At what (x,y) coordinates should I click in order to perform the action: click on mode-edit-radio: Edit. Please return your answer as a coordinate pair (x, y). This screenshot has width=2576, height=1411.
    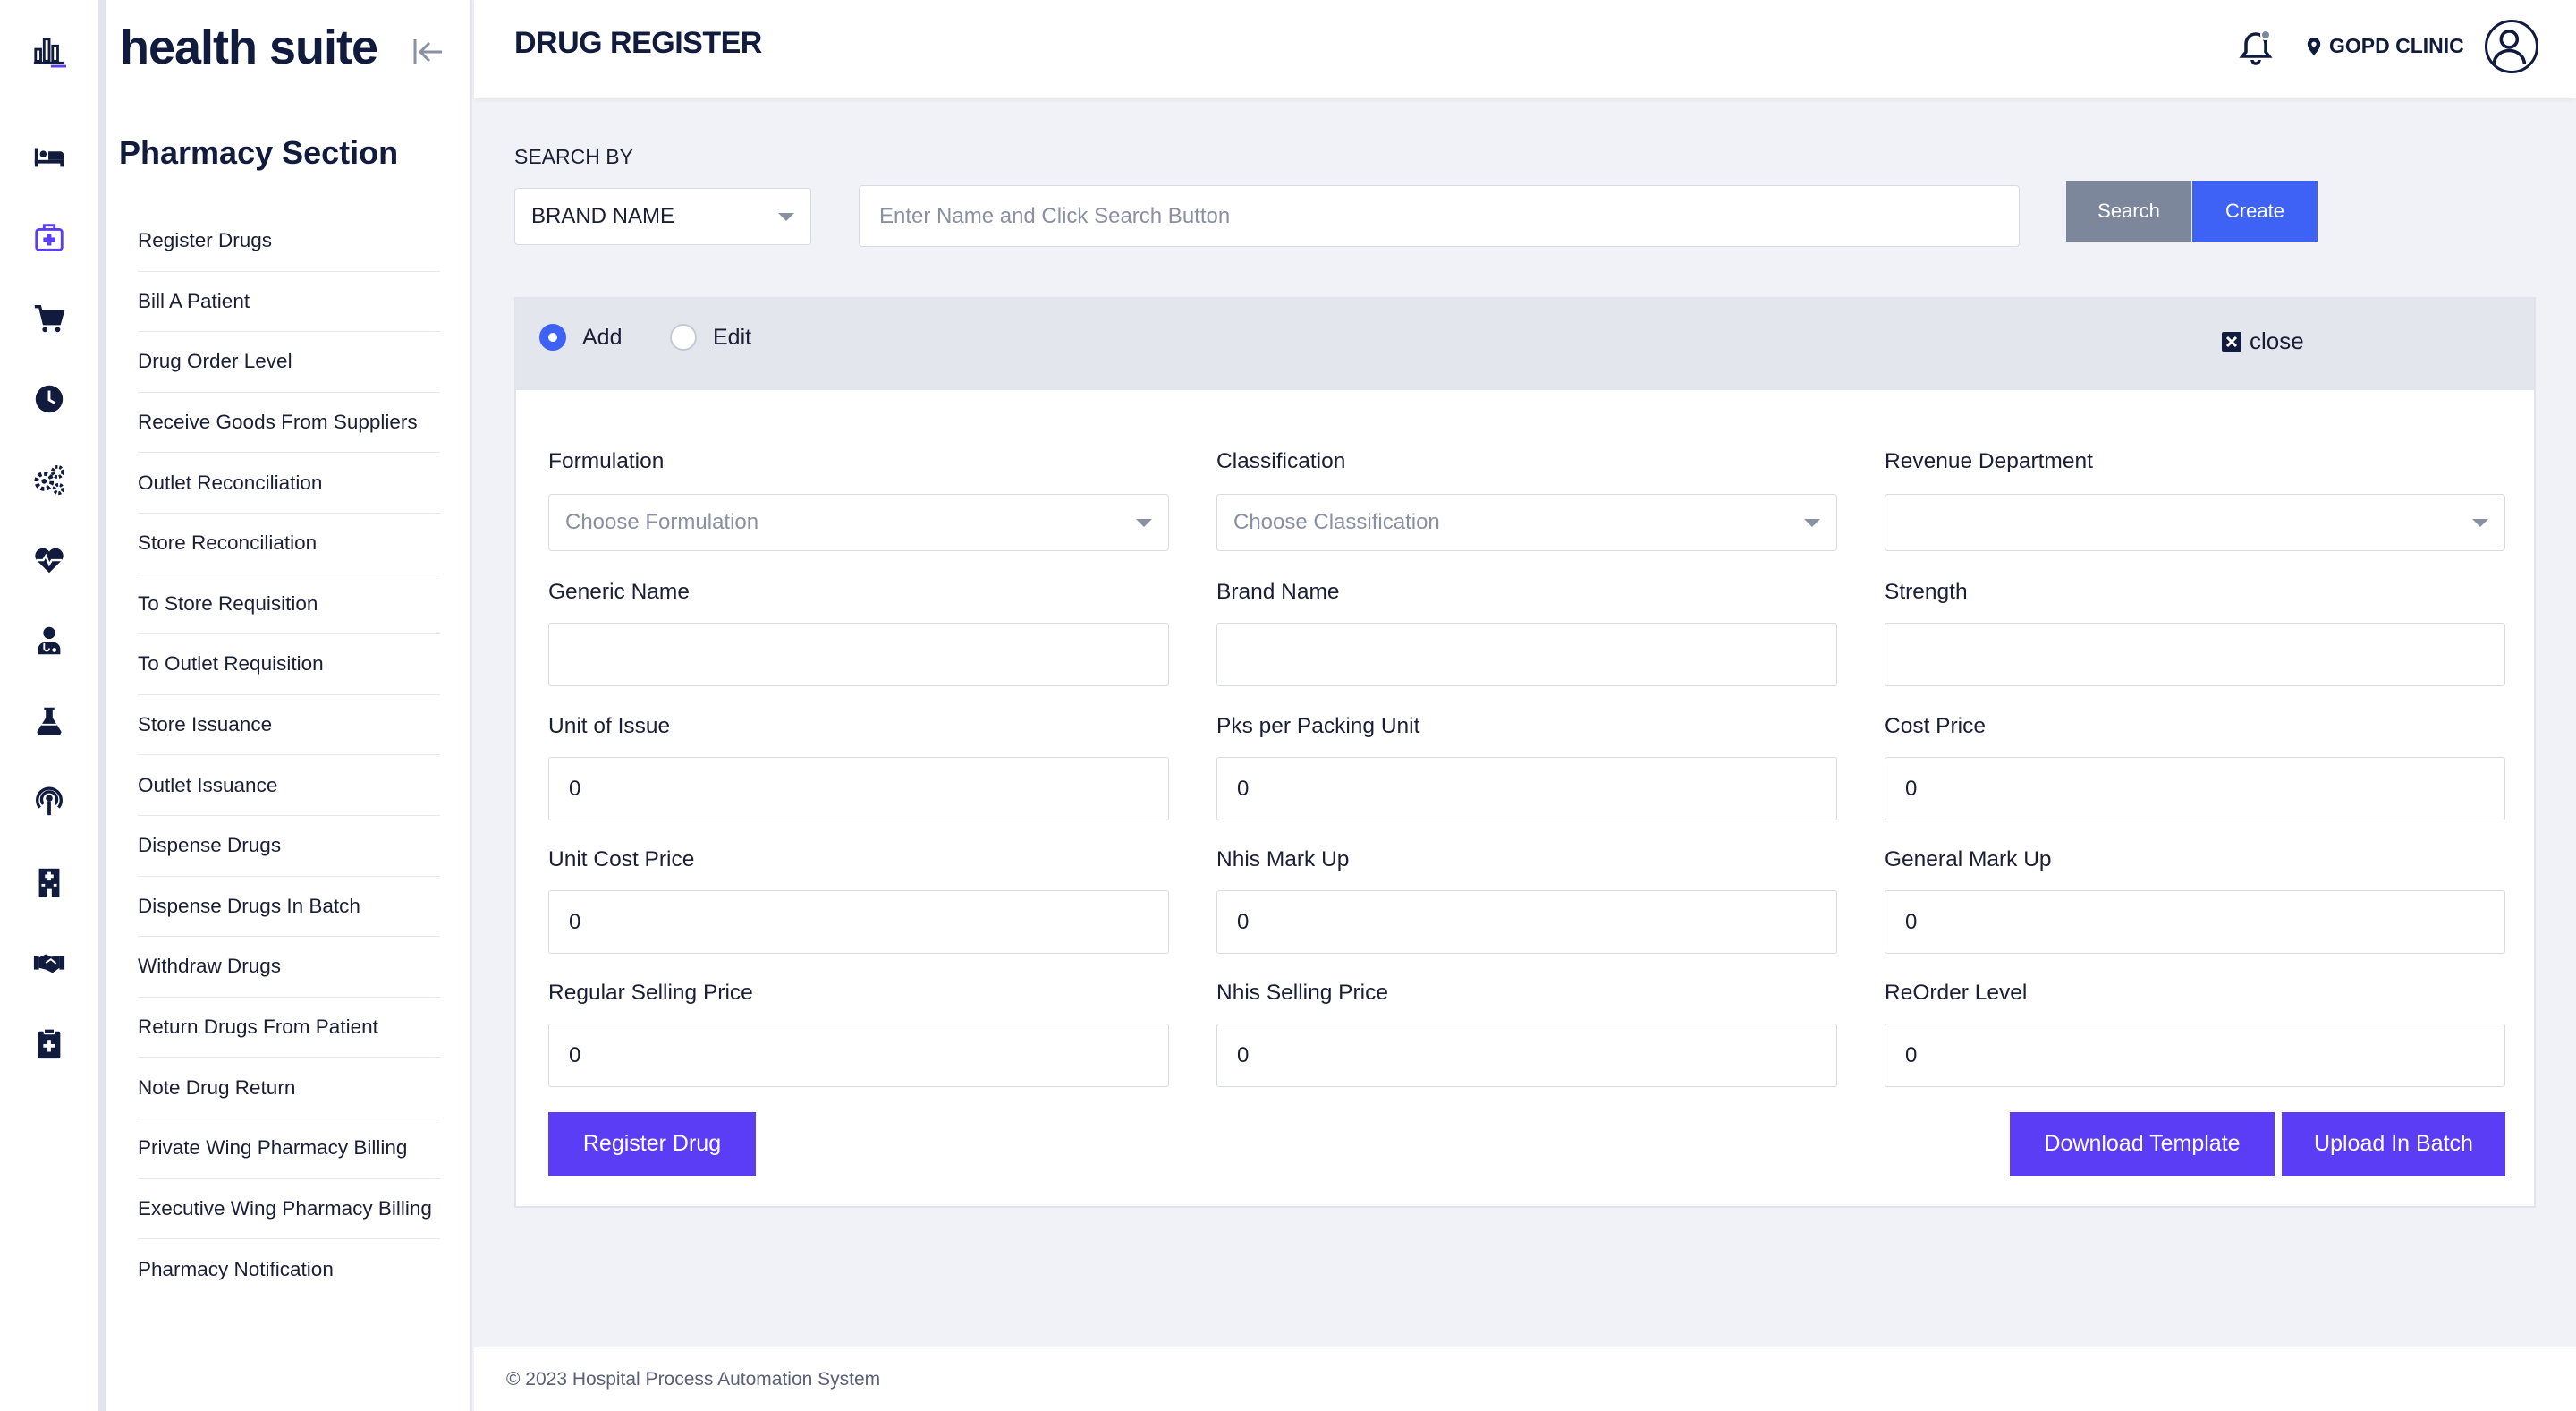
    Looking at the image, I should click on (710, 337).